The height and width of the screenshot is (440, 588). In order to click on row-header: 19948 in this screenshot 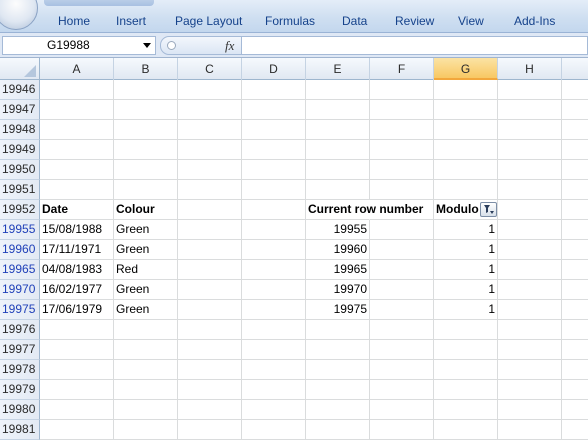, I will do `click(20, 130)`.